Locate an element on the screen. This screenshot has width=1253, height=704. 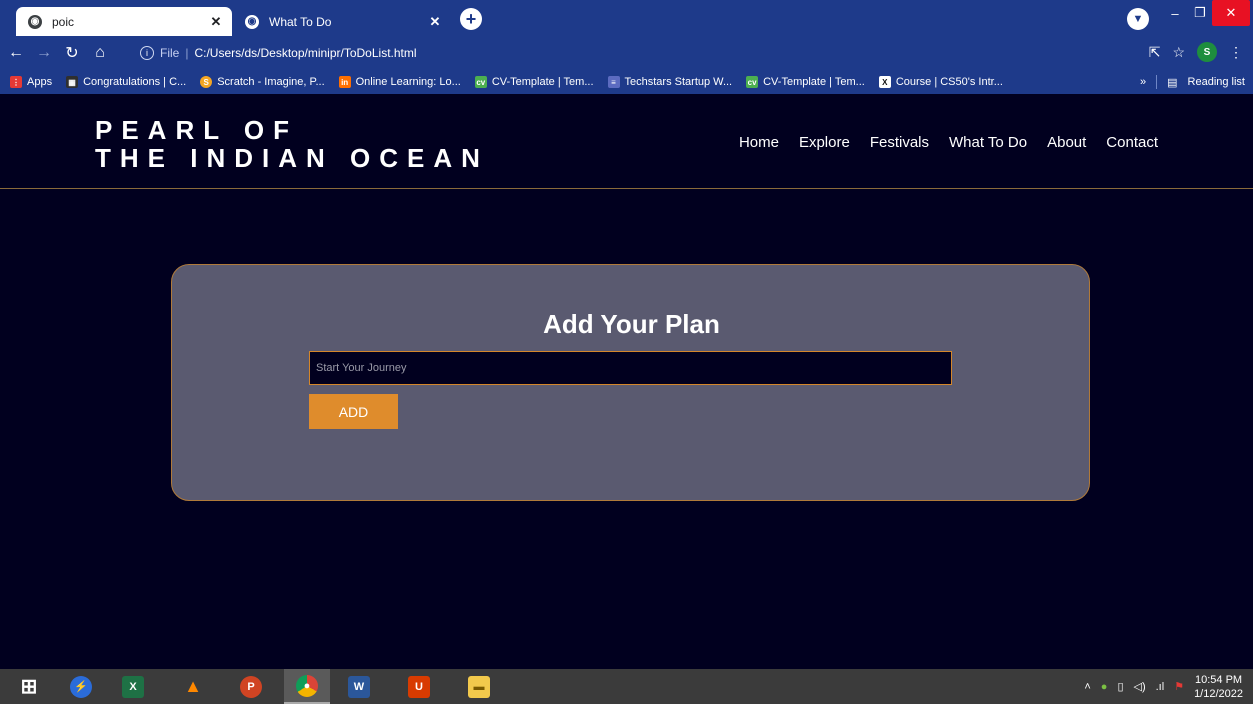
system-tray: ˄ ● ▯ ◁) .ıl ⚑ 10:54 PM 1/12/2022 is located at coordinates (1163, 686).